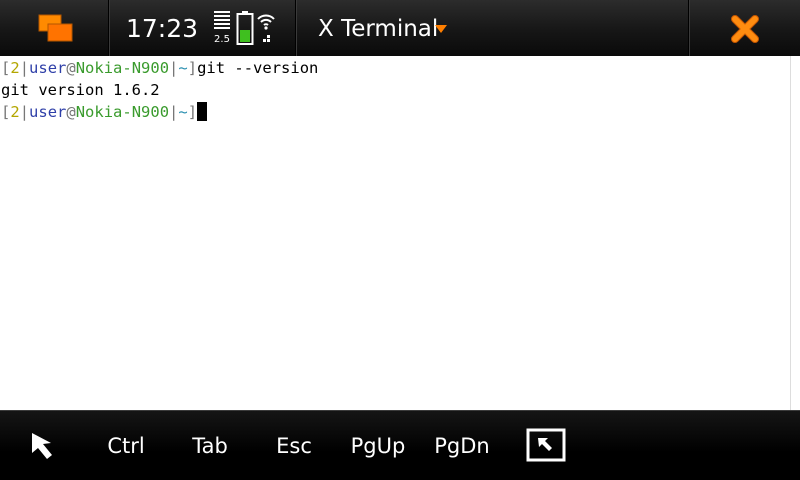  I want to click on signal-indicator: 2.5, so click(222, 29).